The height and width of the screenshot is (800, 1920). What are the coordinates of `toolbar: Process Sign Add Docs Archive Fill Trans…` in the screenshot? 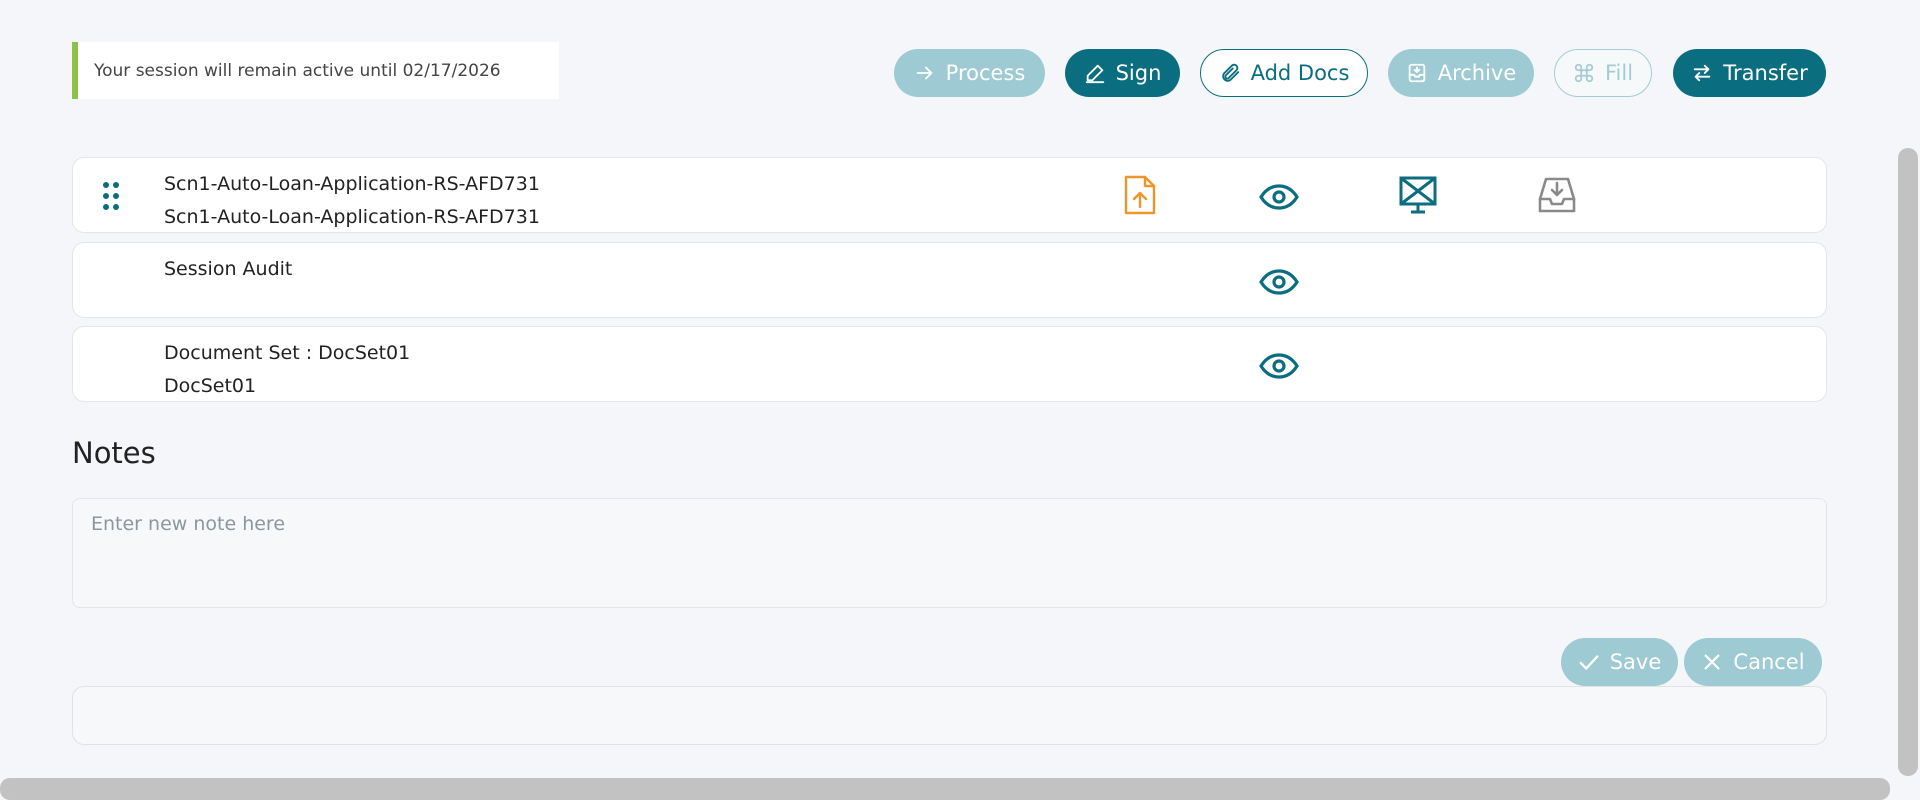 It's located at (960, 73).